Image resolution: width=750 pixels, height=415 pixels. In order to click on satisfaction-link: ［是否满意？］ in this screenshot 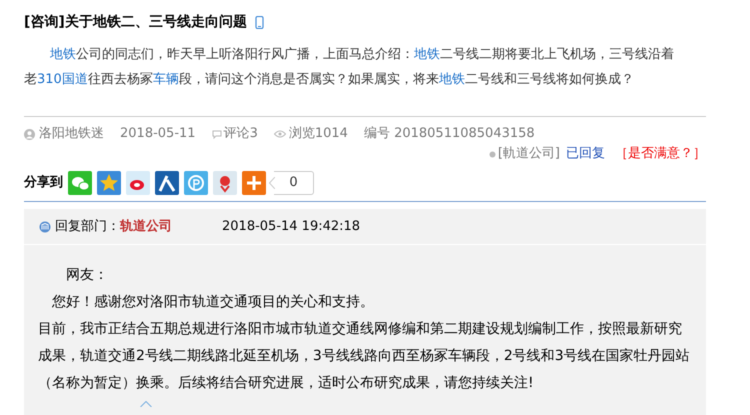, I will do `click(660, 154)`.